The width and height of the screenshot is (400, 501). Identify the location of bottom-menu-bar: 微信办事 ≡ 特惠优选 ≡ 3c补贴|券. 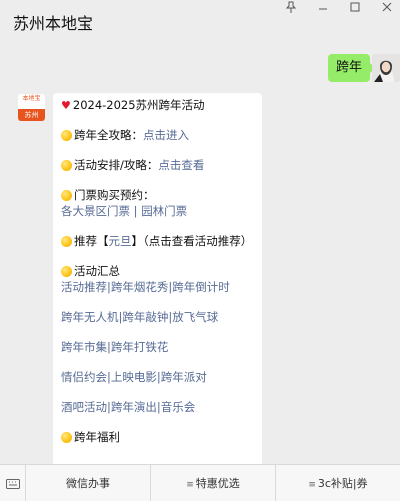
(200, 482).